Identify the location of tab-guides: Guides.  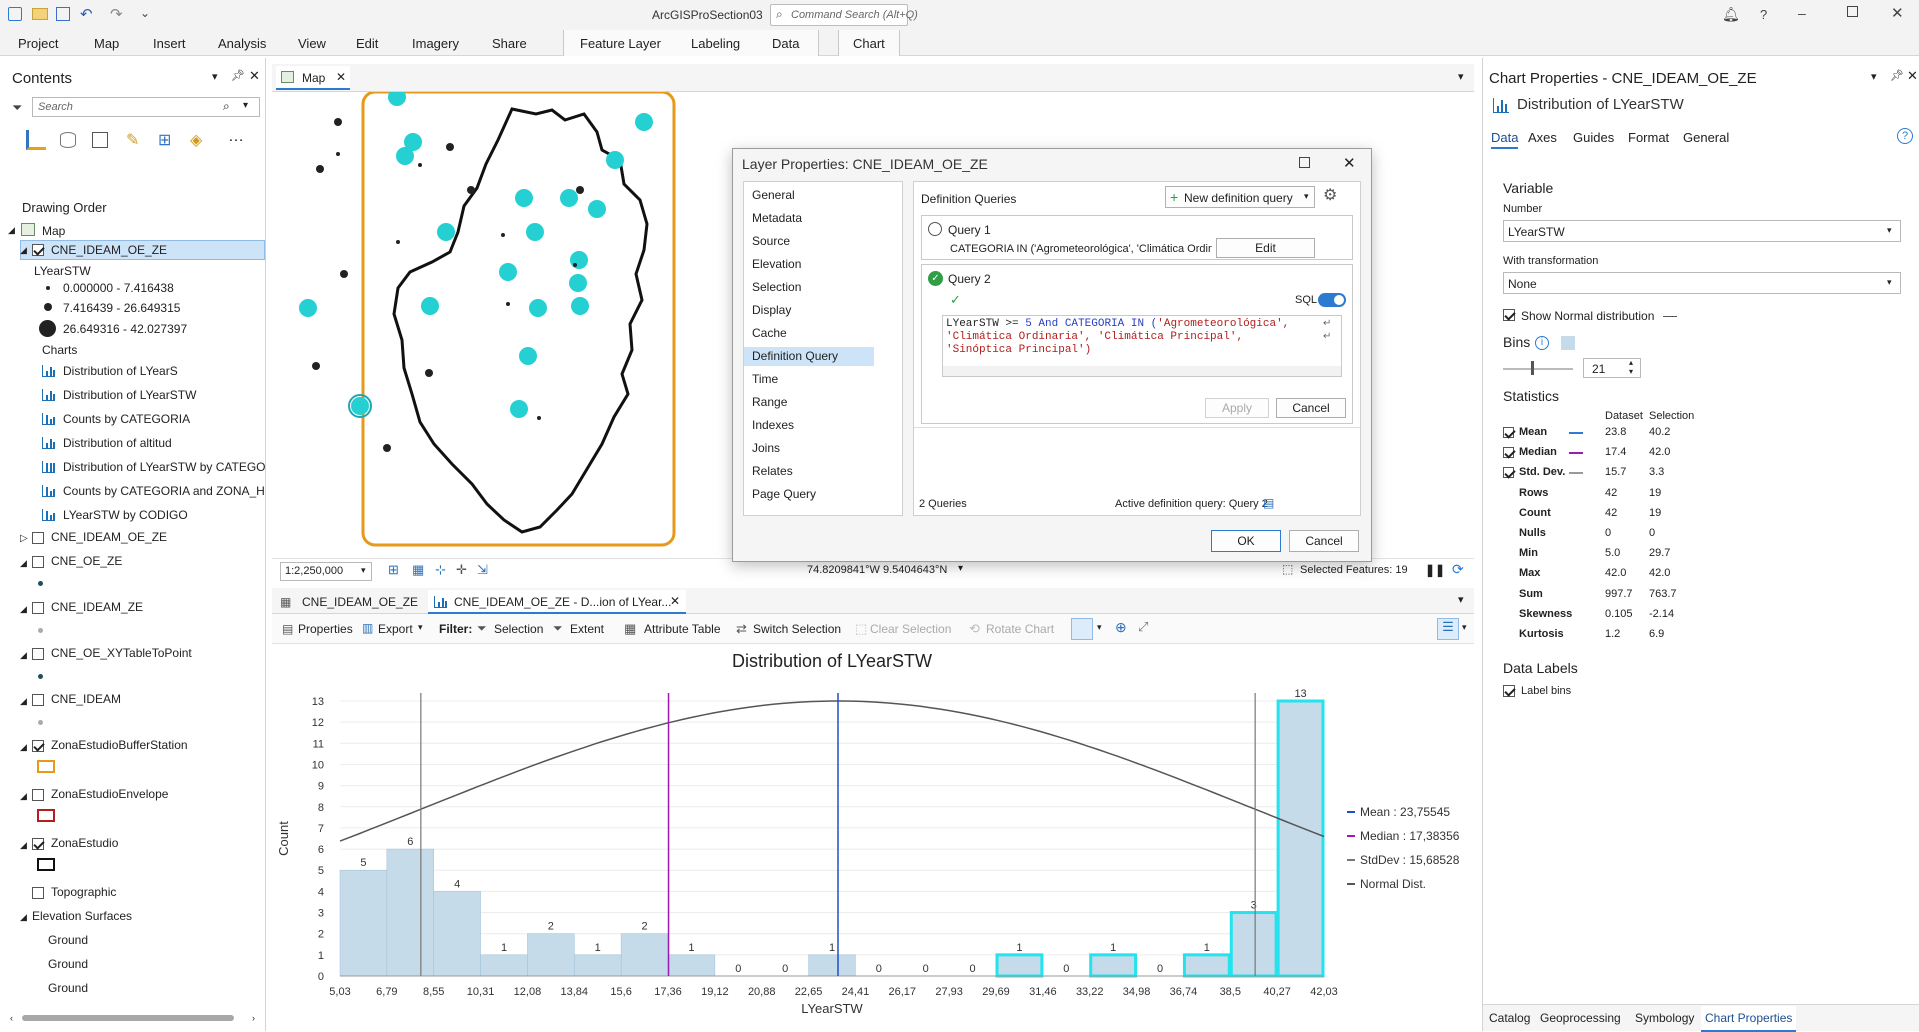
(1593, 137).